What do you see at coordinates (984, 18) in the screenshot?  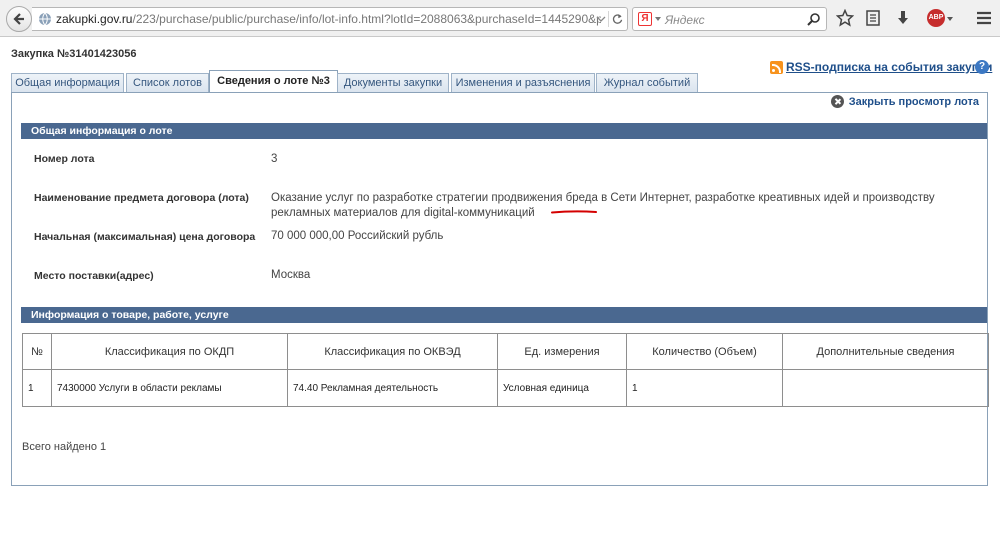 I see `menu-icon` at bounding box center [984, 18].